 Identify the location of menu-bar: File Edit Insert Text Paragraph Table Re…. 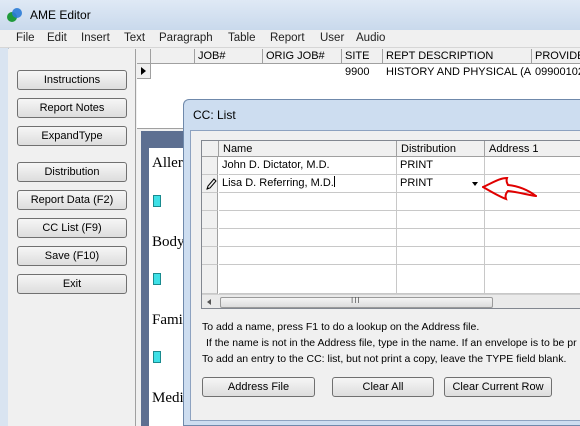
(290, 39).